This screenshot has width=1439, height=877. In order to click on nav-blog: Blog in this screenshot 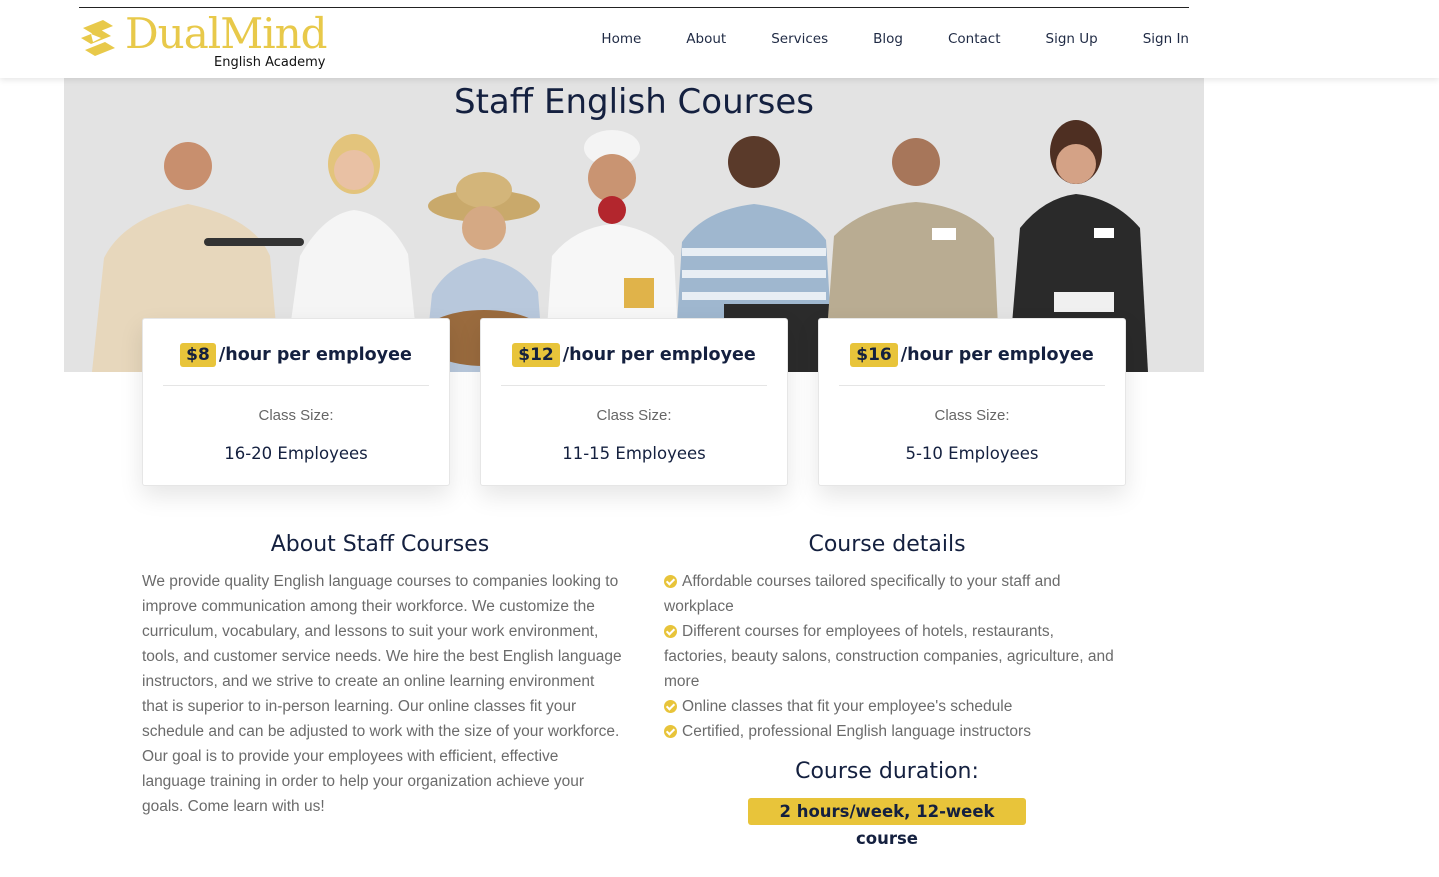, I will do `click(888, 39)`.